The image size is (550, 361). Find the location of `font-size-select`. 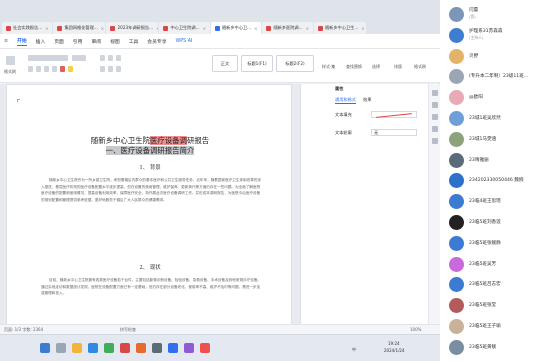

font-size-select is located at coordinates (79, 58).